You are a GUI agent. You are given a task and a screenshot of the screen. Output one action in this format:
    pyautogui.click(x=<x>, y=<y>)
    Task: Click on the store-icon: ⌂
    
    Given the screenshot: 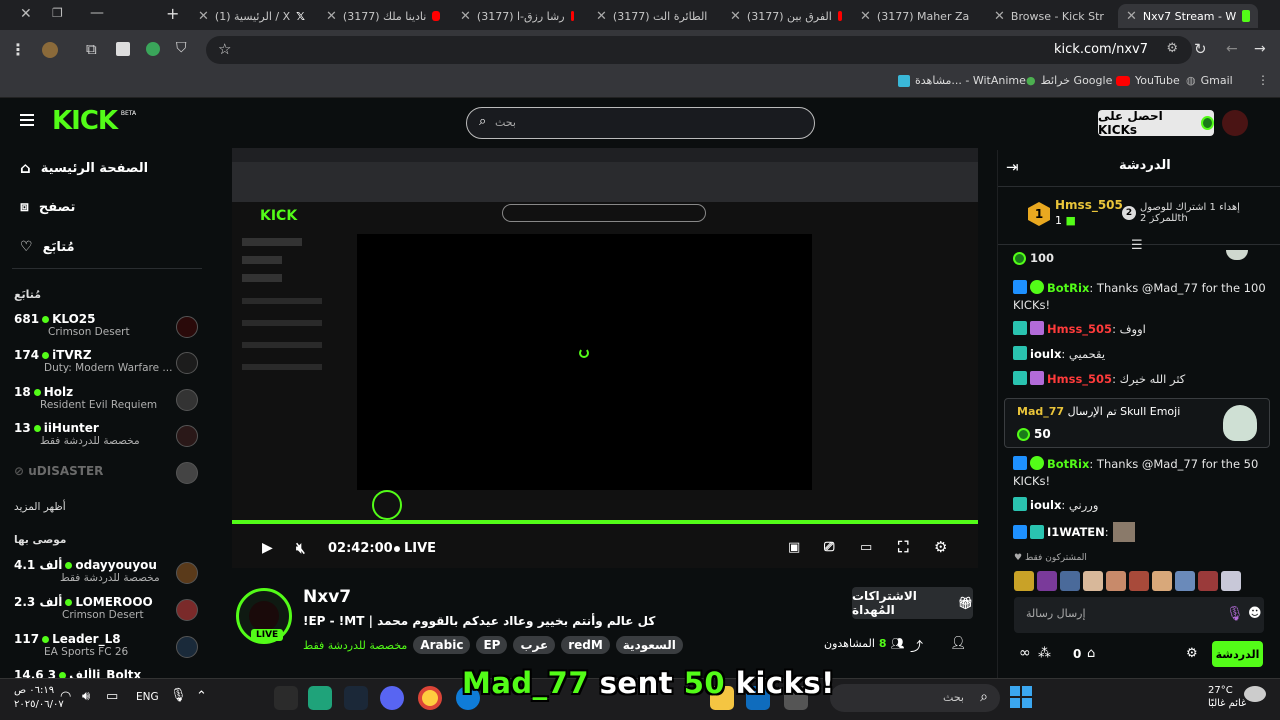 What is the action you would take?
    pyautogui.click(x=1091, y=653)
    